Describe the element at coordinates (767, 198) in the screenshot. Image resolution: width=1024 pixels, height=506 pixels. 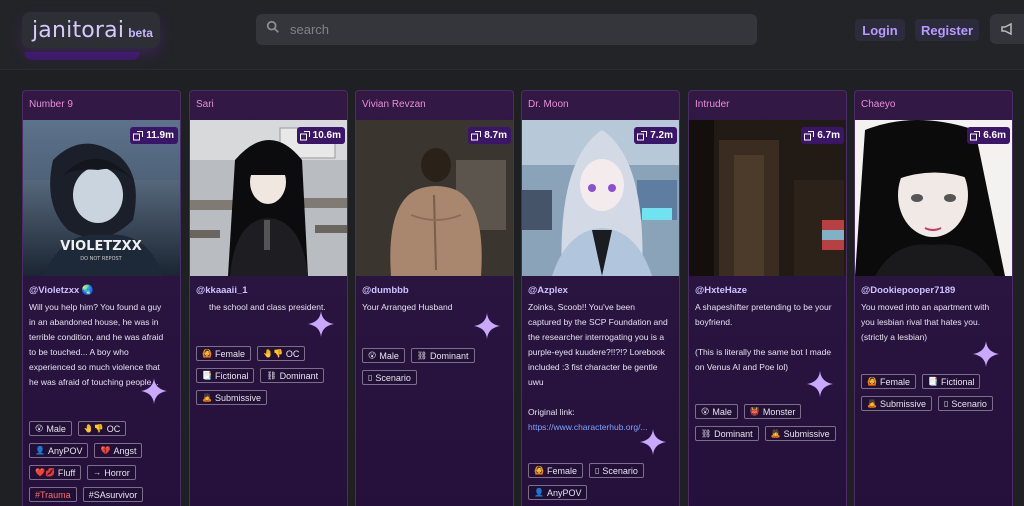
I see `character-image: 6.7m` at that location.